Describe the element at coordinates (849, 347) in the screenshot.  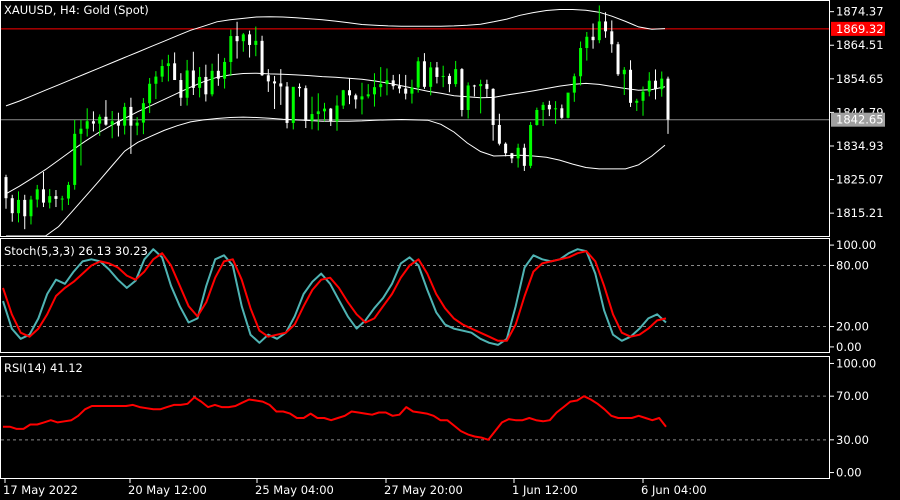
I see `y-tick-label: 0.00` at that location.